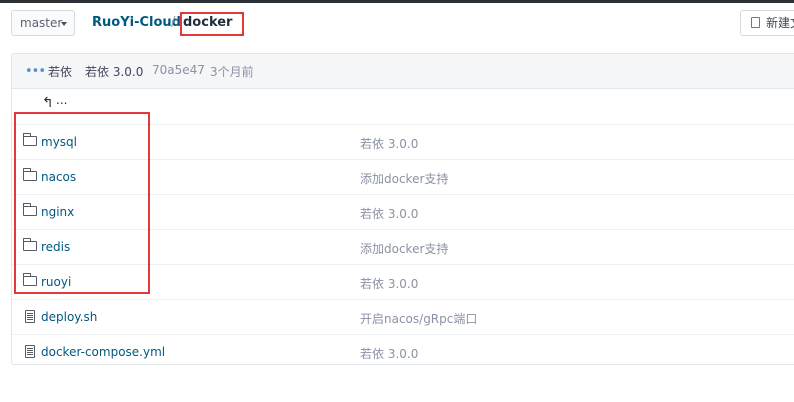 This screenshot has width=794, height=402. Describe the element at coordinates (755, 22) in the screenshot. I see `file-plus-icon` at that location.